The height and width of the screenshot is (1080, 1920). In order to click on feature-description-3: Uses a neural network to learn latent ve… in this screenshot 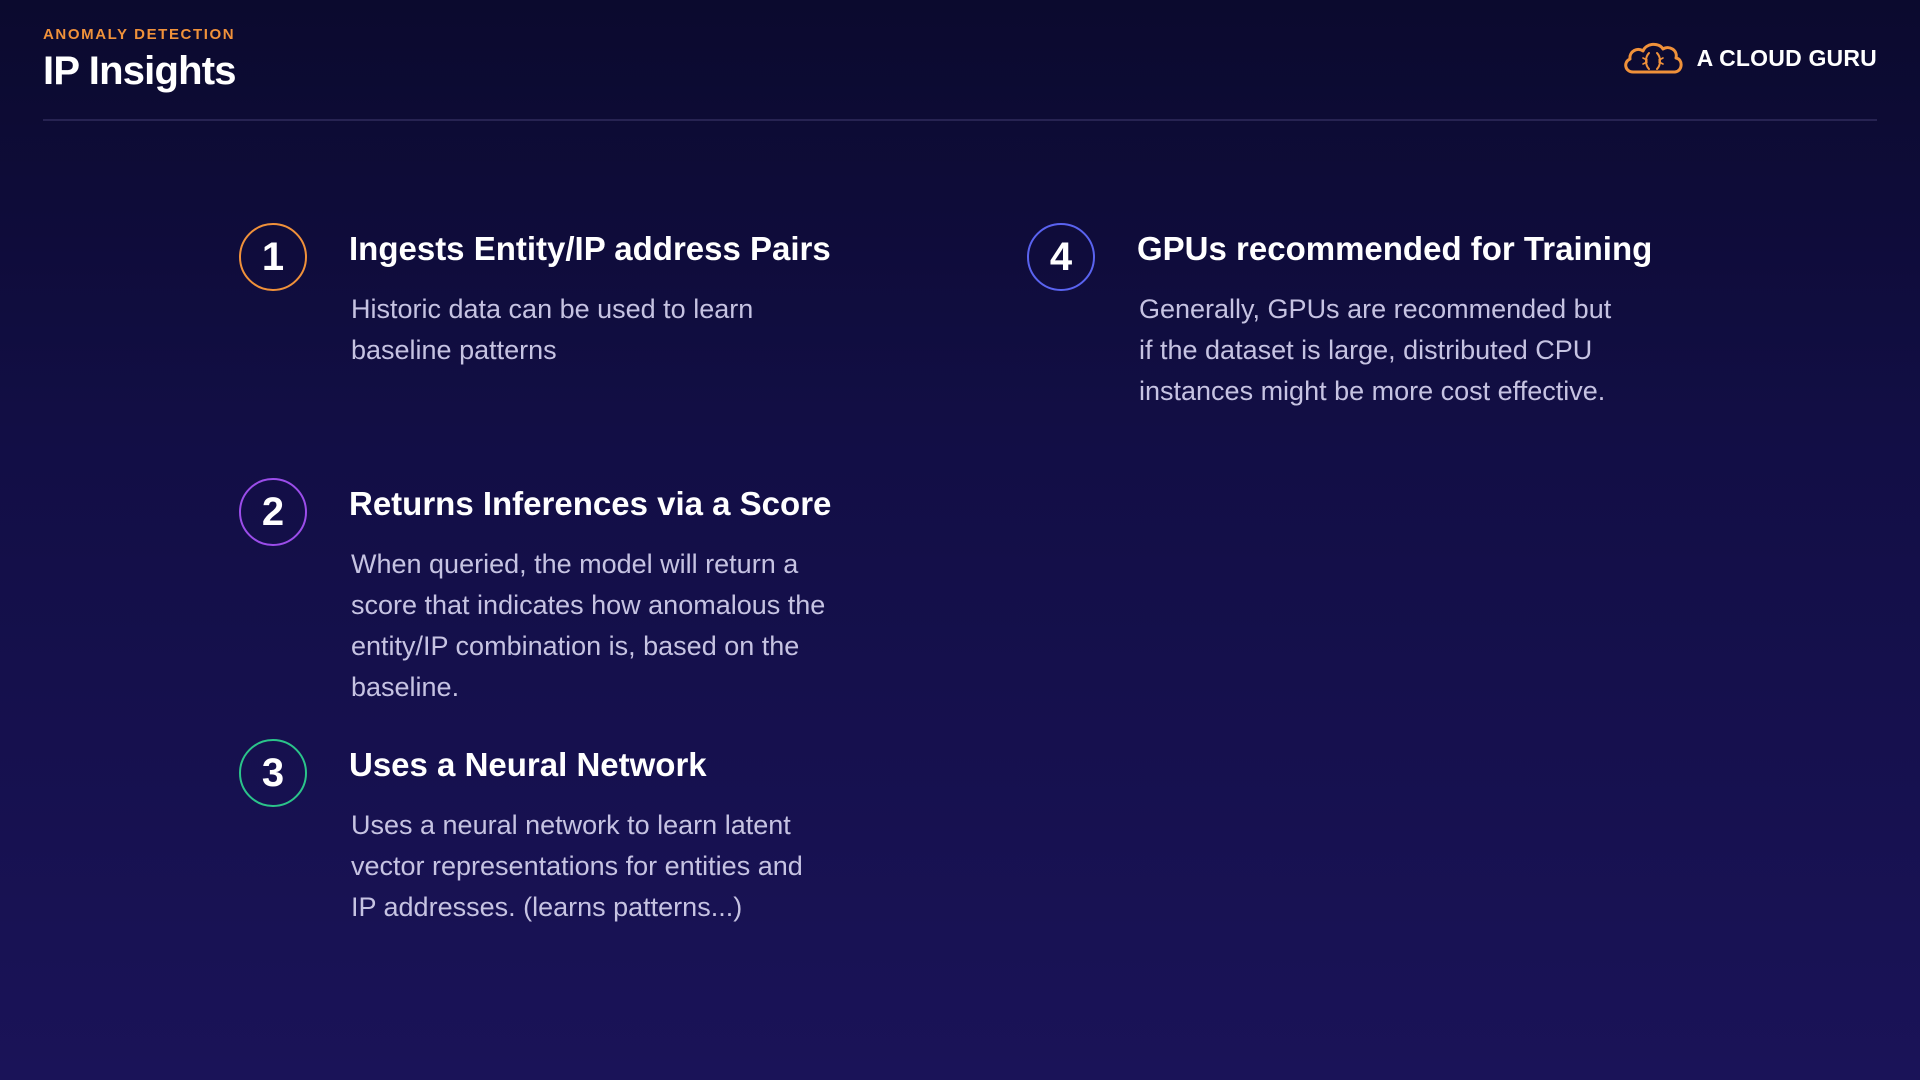, I will do `click(577, 866)`.